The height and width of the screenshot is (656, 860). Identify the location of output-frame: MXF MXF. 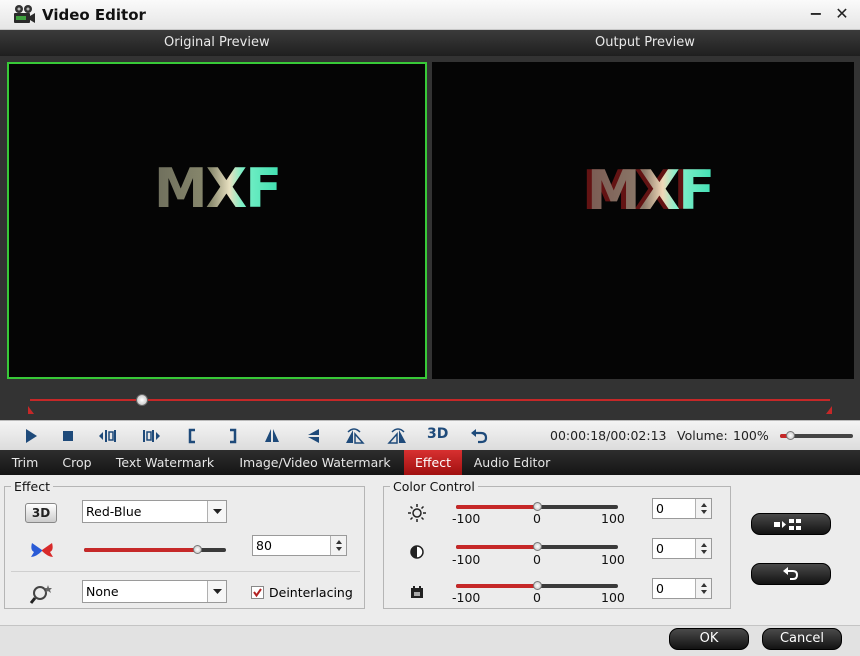
(648, 190).